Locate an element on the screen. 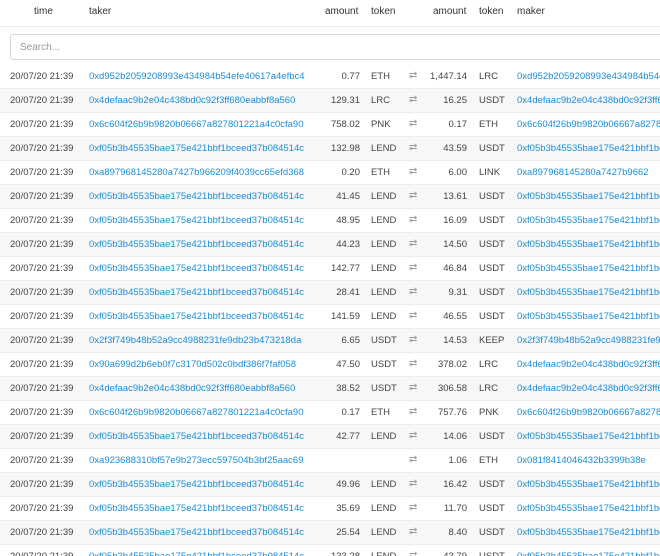 The height and width of the screenshot is (556, 660). column-header-token-2: token is located at coordinates (491, 11).